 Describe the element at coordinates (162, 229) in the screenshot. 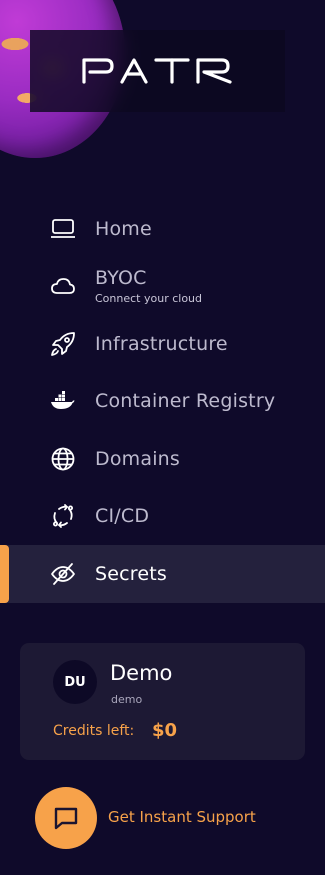

I see `nav-item-home: Home` at that location.